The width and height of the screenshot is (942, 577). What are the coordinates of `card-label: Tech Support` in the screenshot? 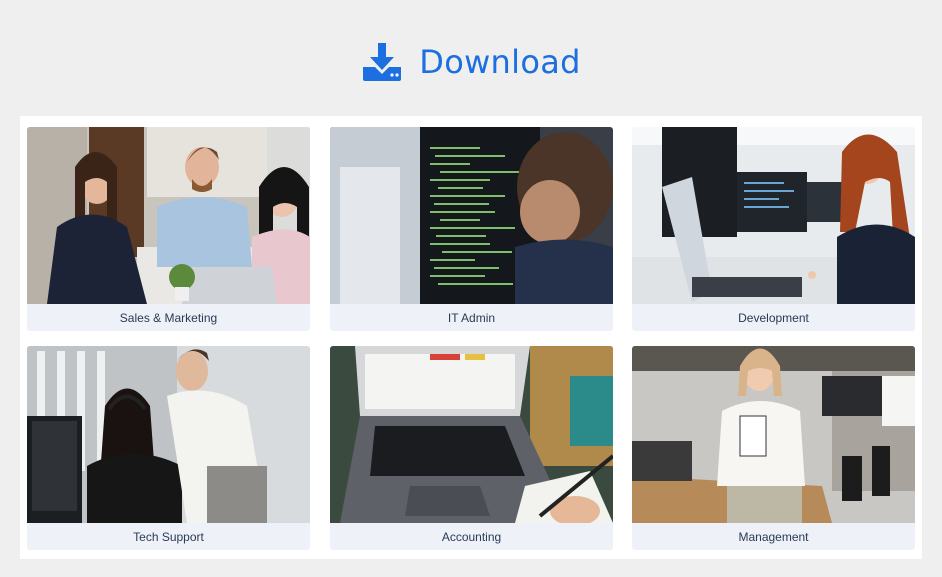 It's located at (168, 536).